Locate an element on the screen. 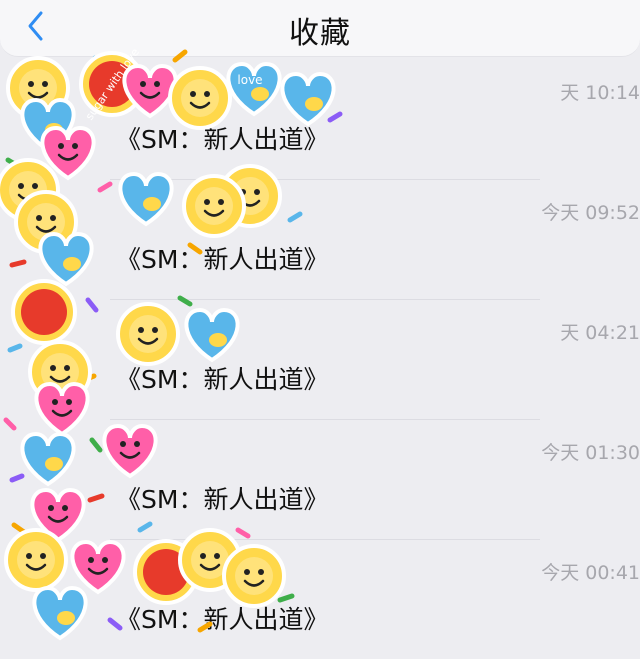 The width and height of the screenshot is (640, 659). page-title: 收藏 is located at coordinates (320, 33).